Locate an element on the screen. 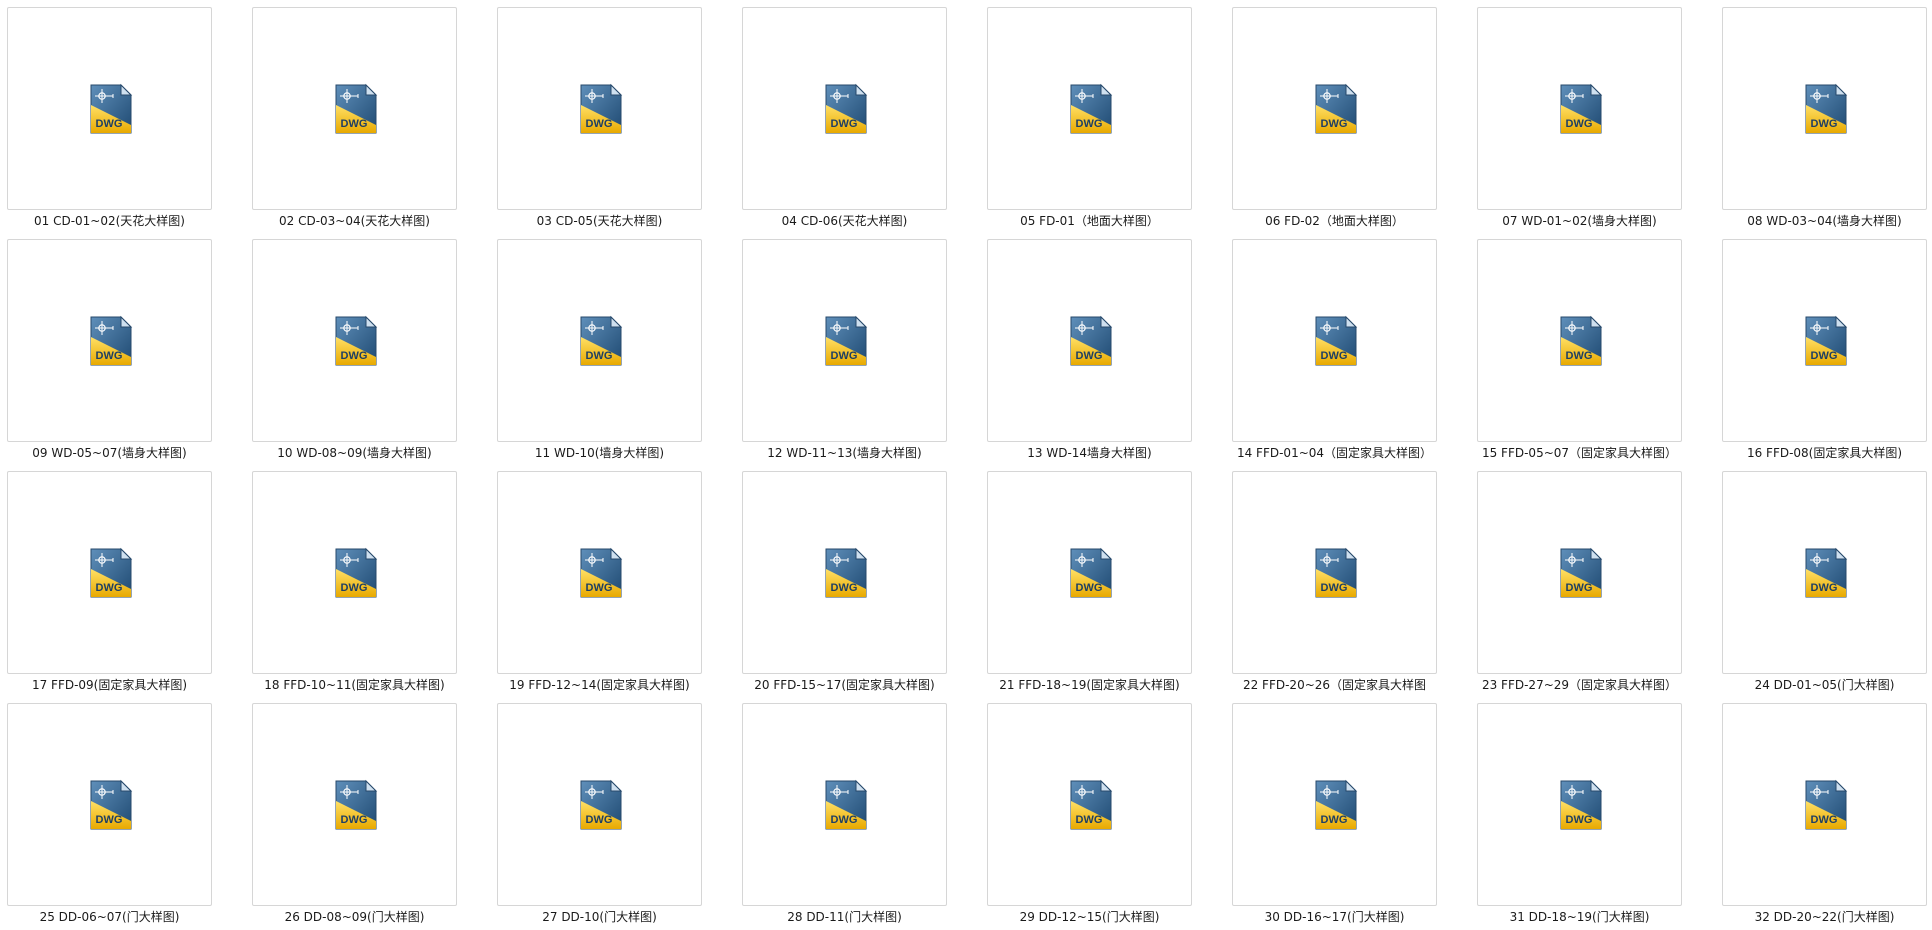  file-name: 10 WD-08~09(墙身大样图) is located at coordinates (354, 453).